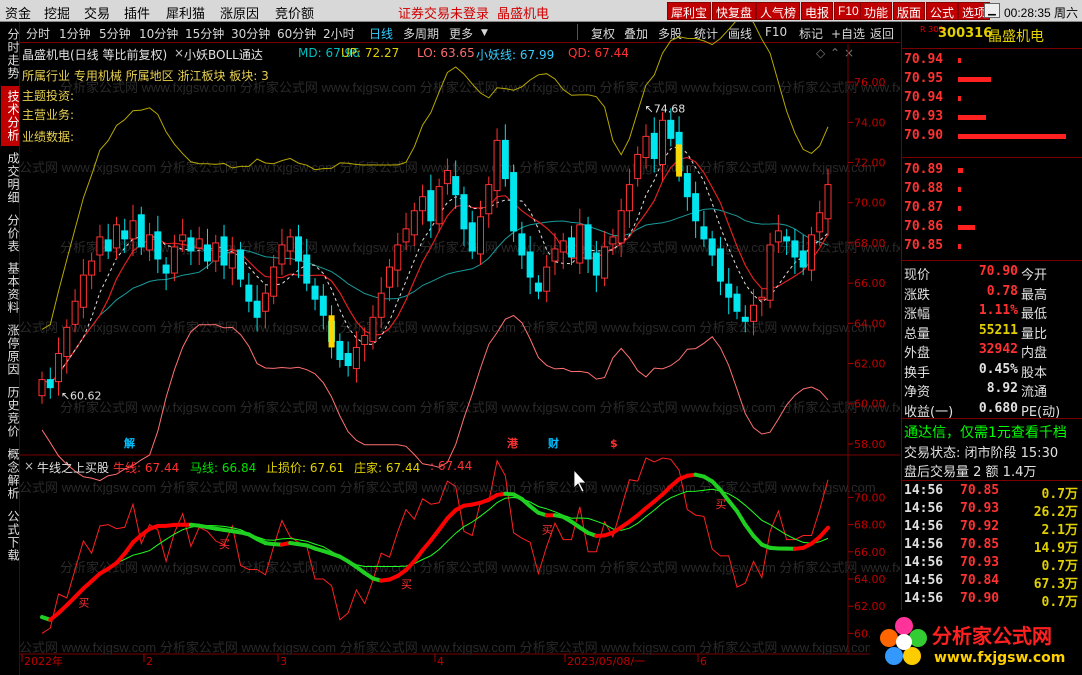 Image resolution: width=1082 pixels, height=675 pixels. What do you see at coordinates (917, 314) in the screenshot?
I see `quote-label: 涨幅` at bounding box center [917, 314].